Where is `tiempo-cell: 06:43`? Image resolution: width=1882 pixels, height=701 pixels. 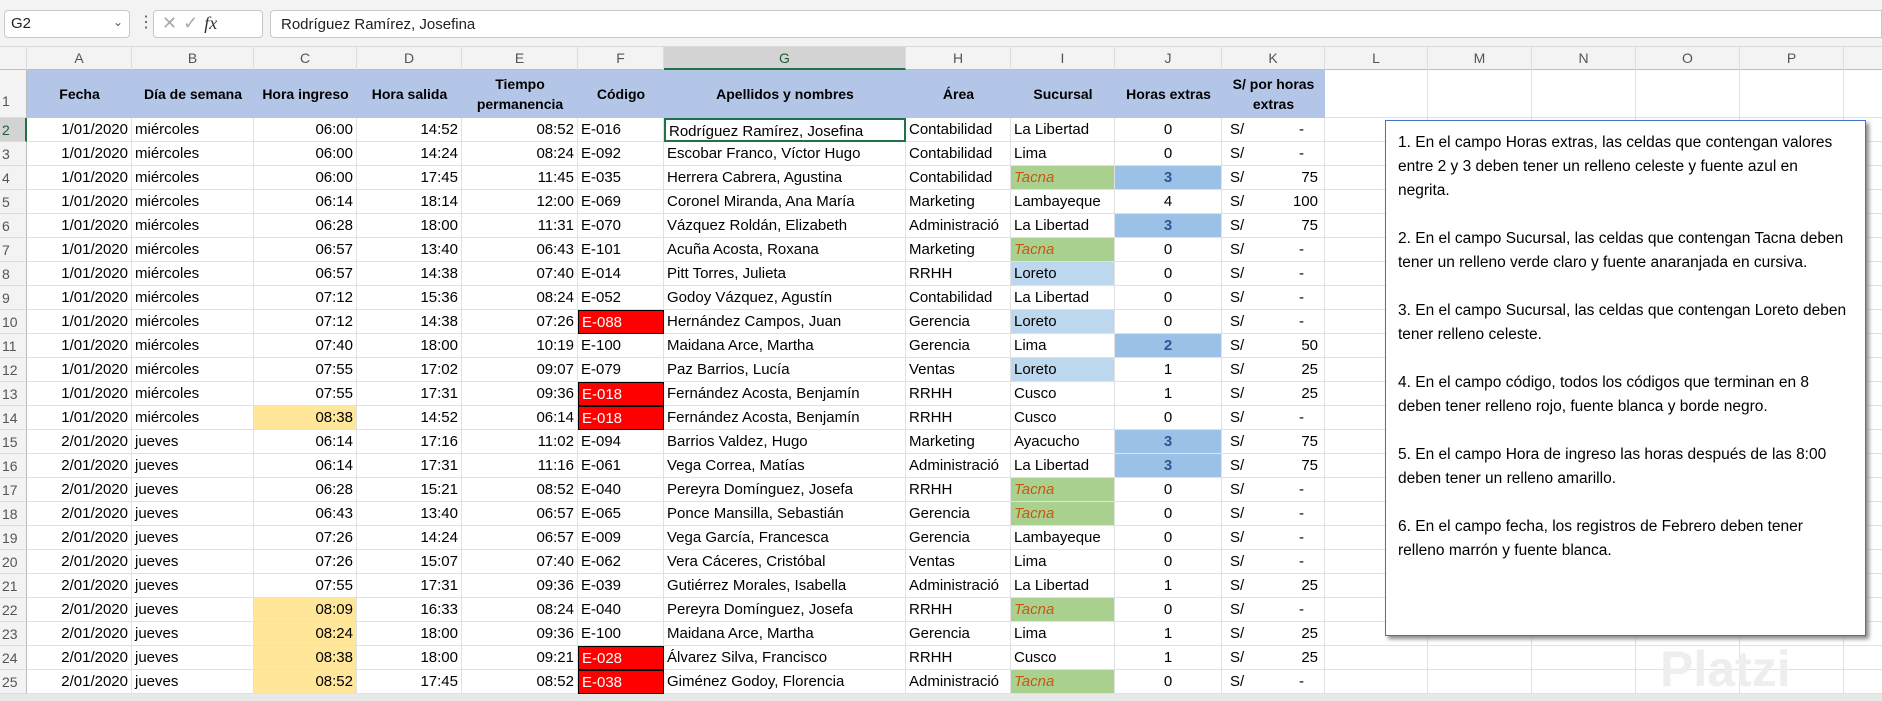
tiempo-cell: 06:43 is located at coordinates (520, 250).